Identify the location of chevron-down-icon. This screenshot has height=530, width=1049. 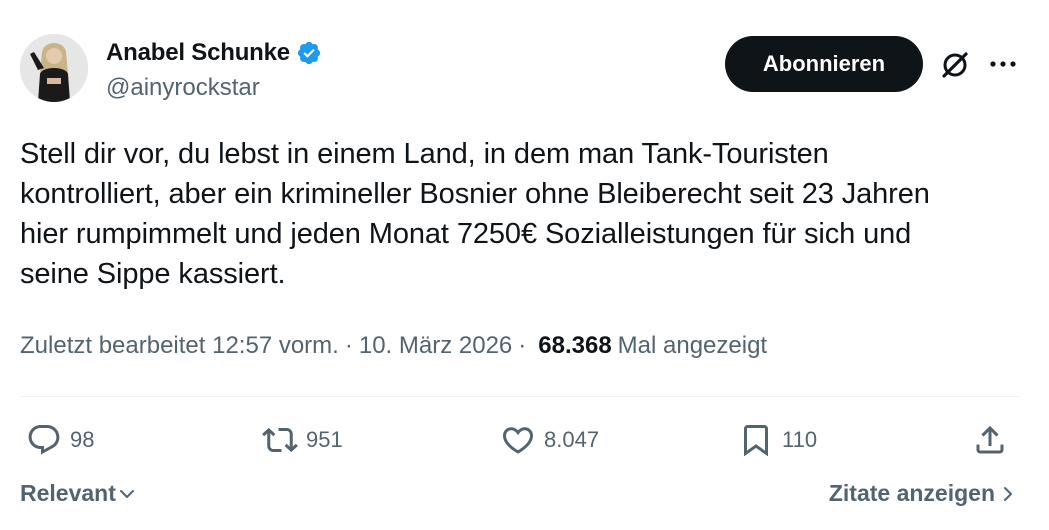
(126, 493).